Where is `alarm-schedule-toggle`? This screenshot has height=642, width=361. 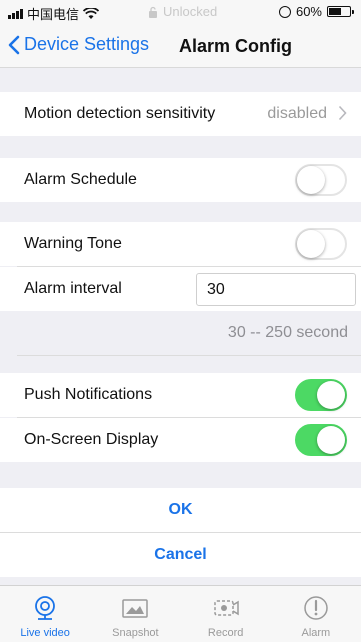 alarm-schedule-toggle is located at coordinates (321, 180).